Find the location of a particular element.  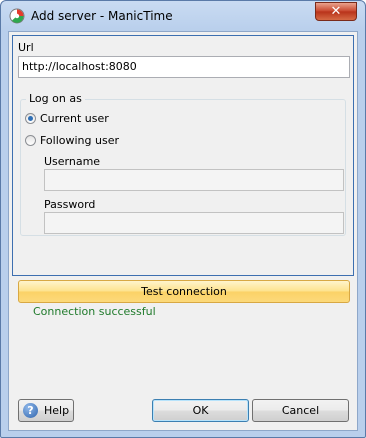

url-label: Url is located at coordinates (26, 47).